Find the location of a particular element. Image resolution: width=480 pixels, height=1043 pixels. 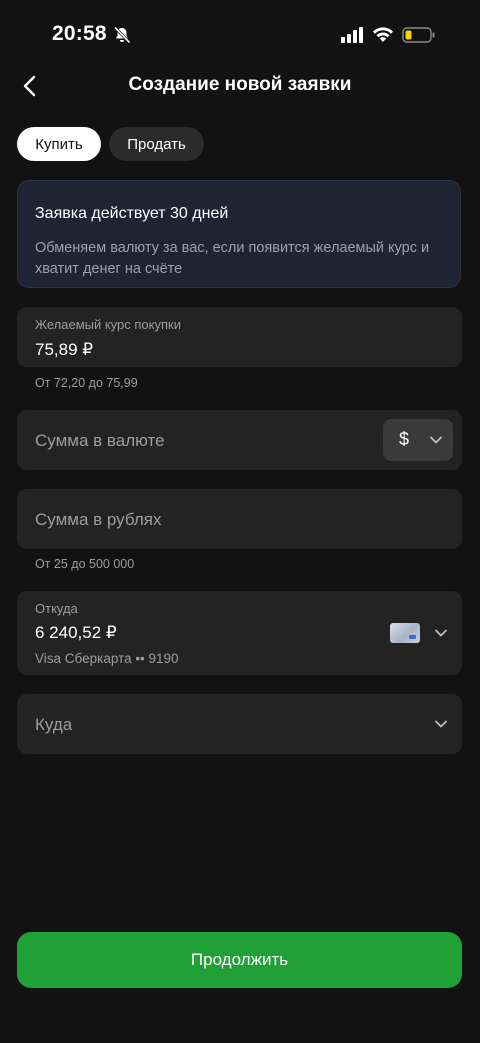

rub-amount-placeholder: Сумма в рублях is located at coordinates (98, 519).